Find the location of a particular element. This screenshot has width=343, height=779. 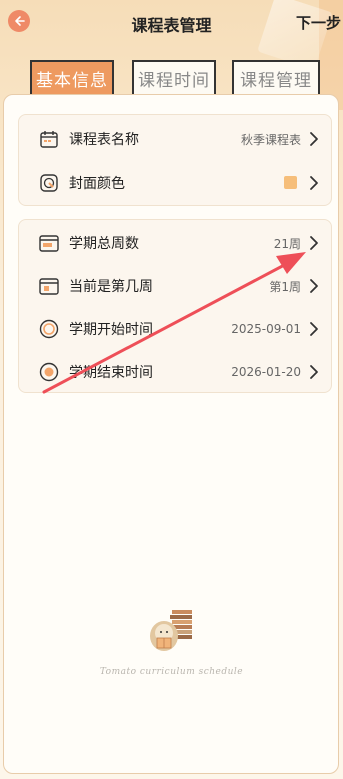

current-week-row: 当前是第几周 第1周 is located at coordinates (175, 286).